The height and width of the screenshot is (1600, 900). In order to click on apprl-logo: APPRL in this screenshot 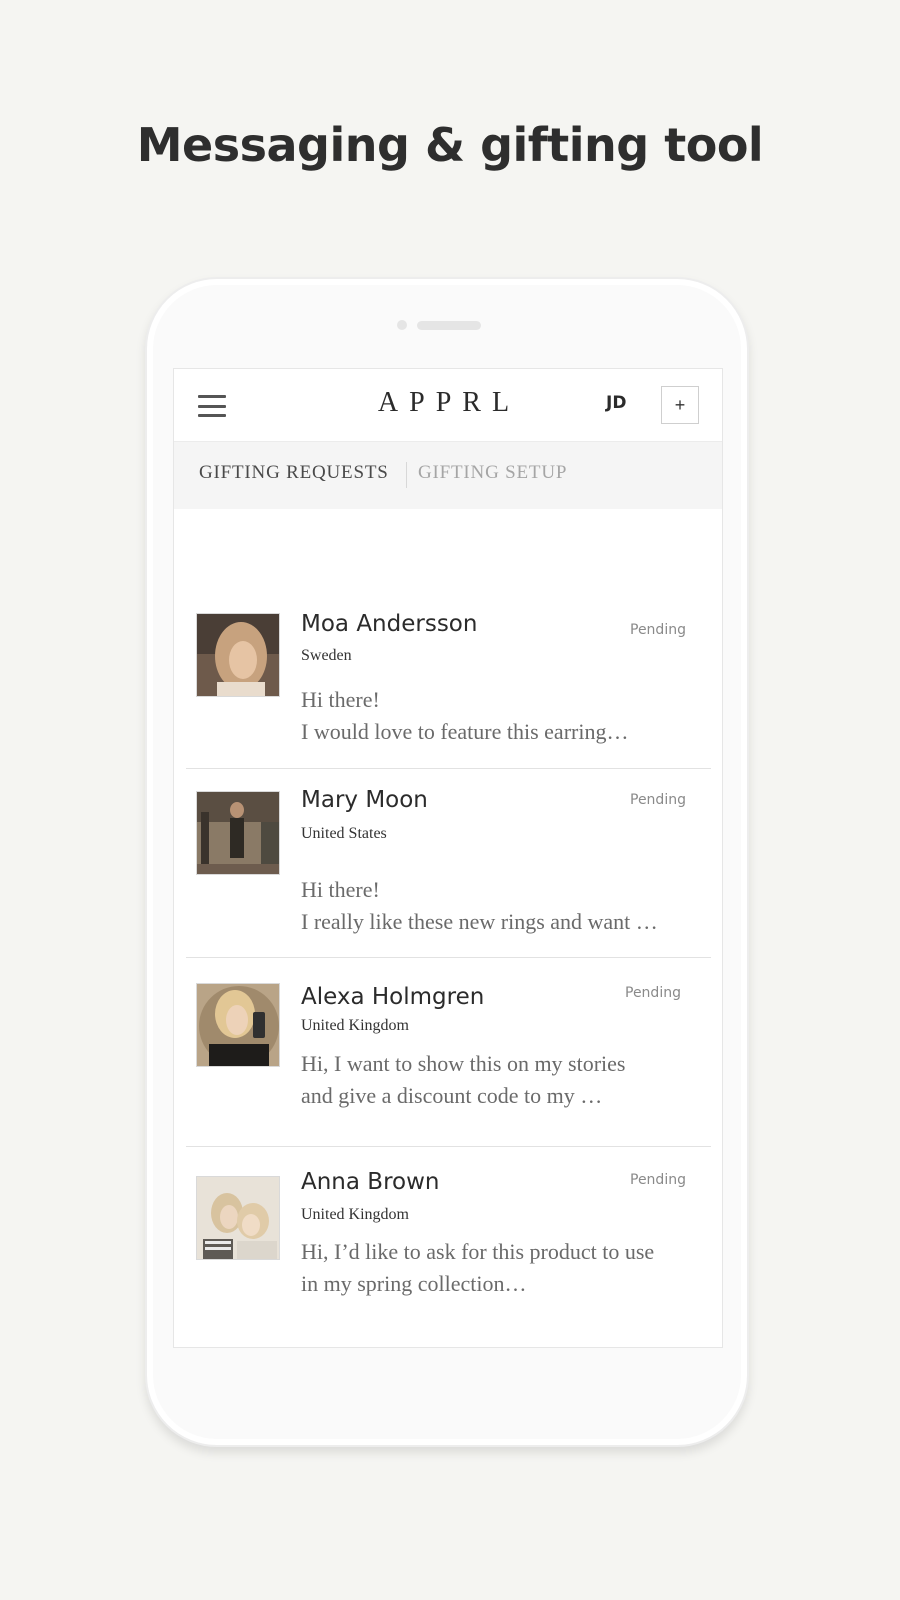, I will do `click(449, 402)`.